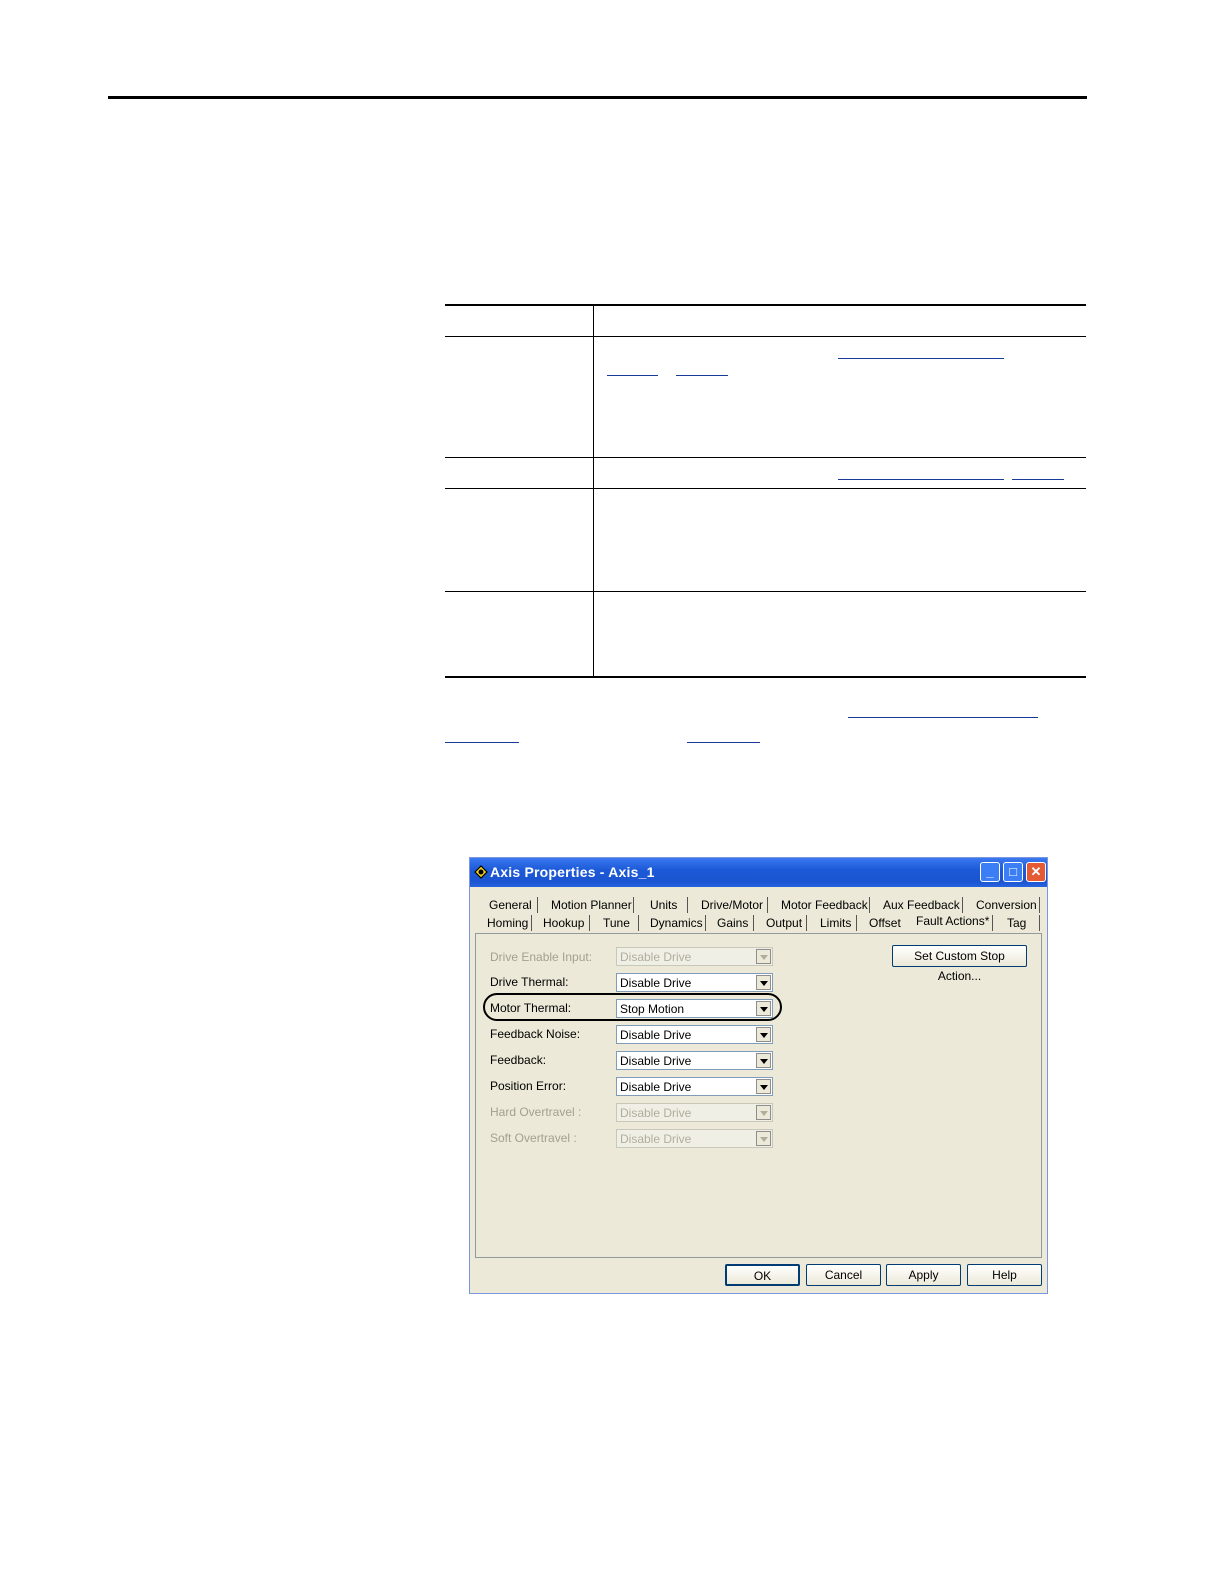 This screenshot has width=1224, height=1584. What do you see at coordinates (531, 1008) in the screenshot?
I see `motor-thermal-label: Motor Thermal:` at bounding box center [531, 1008].